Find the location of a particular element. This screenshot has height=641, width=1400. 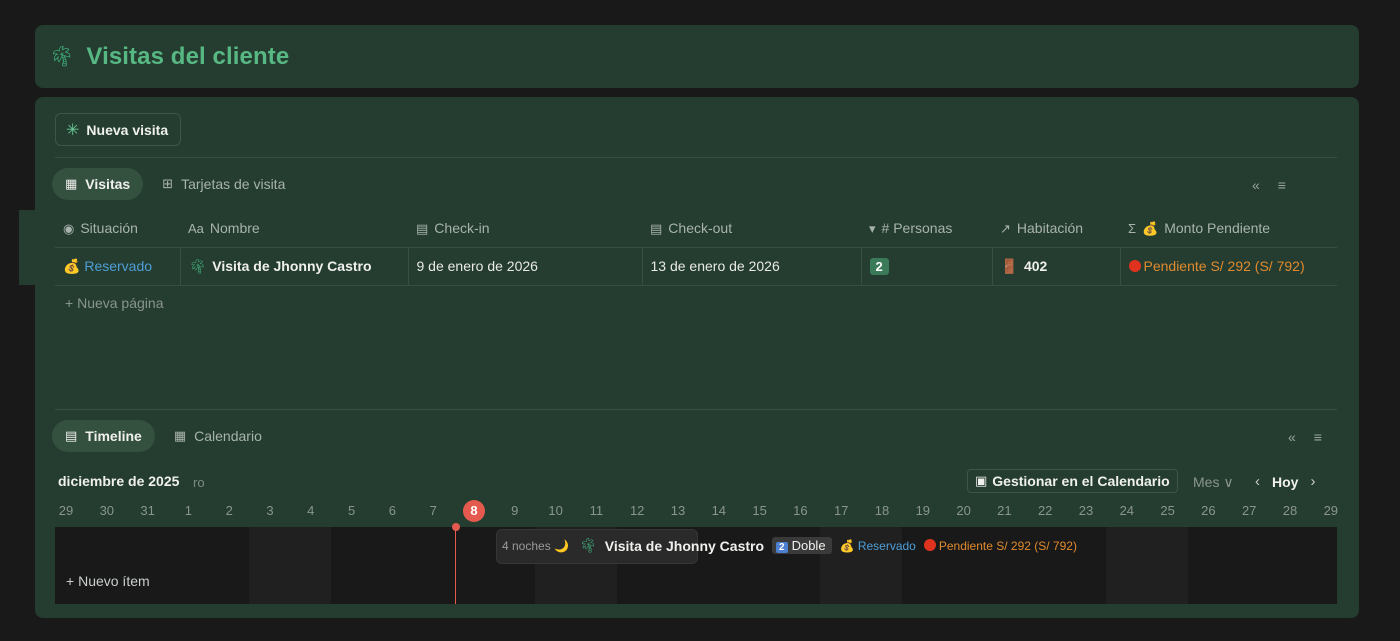

timeline-day-label: 4 is located at coordinates (311, 510).